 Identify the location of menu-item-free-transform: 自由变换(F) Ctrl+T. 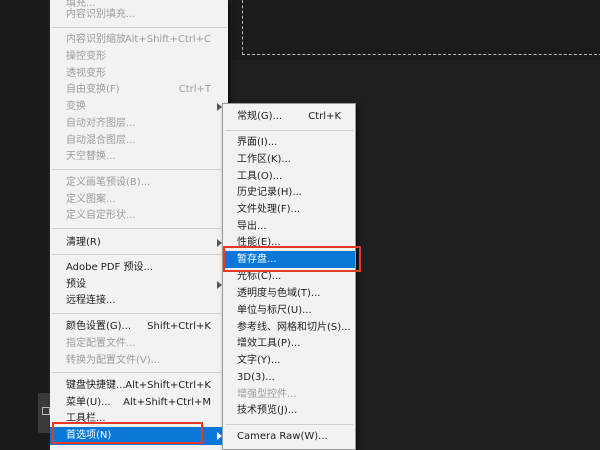
(139, 89).